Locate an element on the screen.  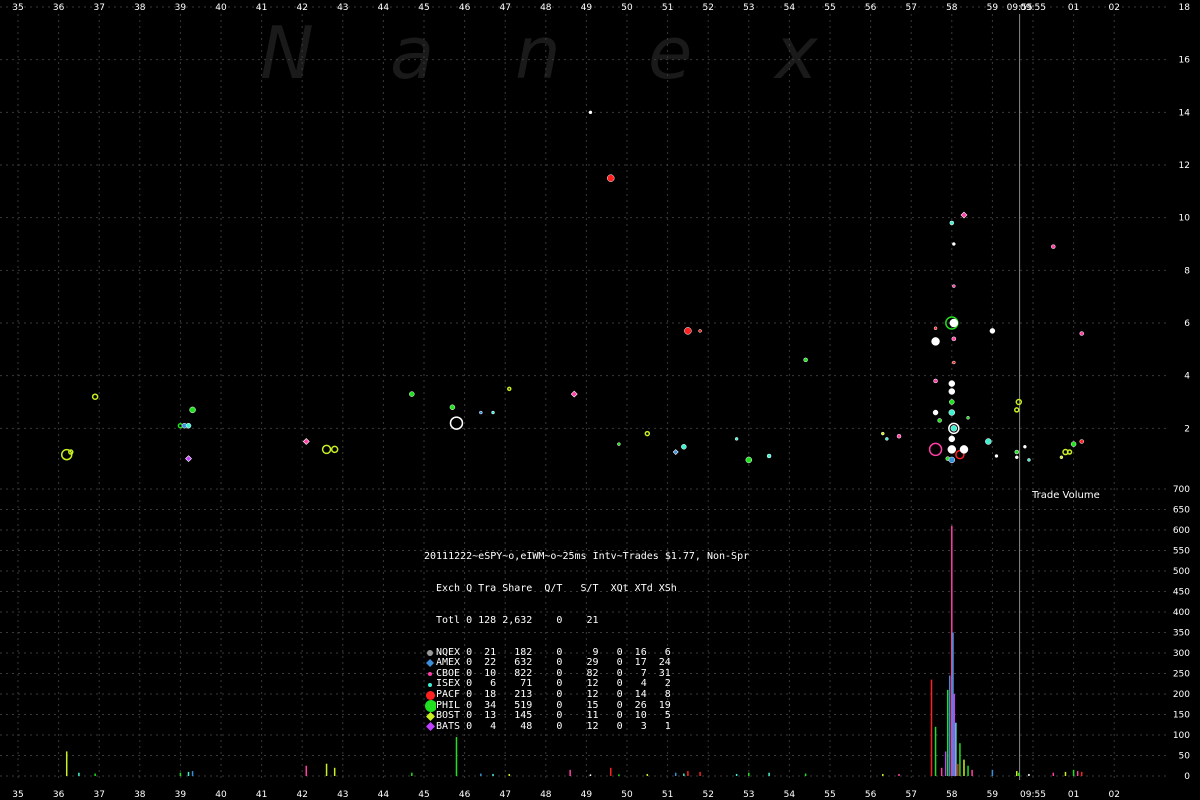
x-tick-label: 09:55 is located at coordinates (1033, 795).